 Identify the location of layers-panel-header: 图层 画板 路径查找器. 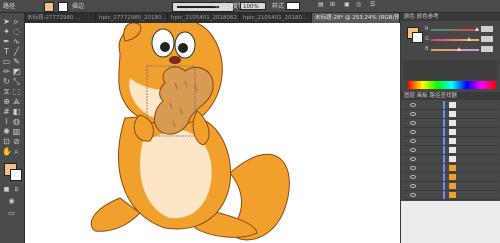
(450, 96).